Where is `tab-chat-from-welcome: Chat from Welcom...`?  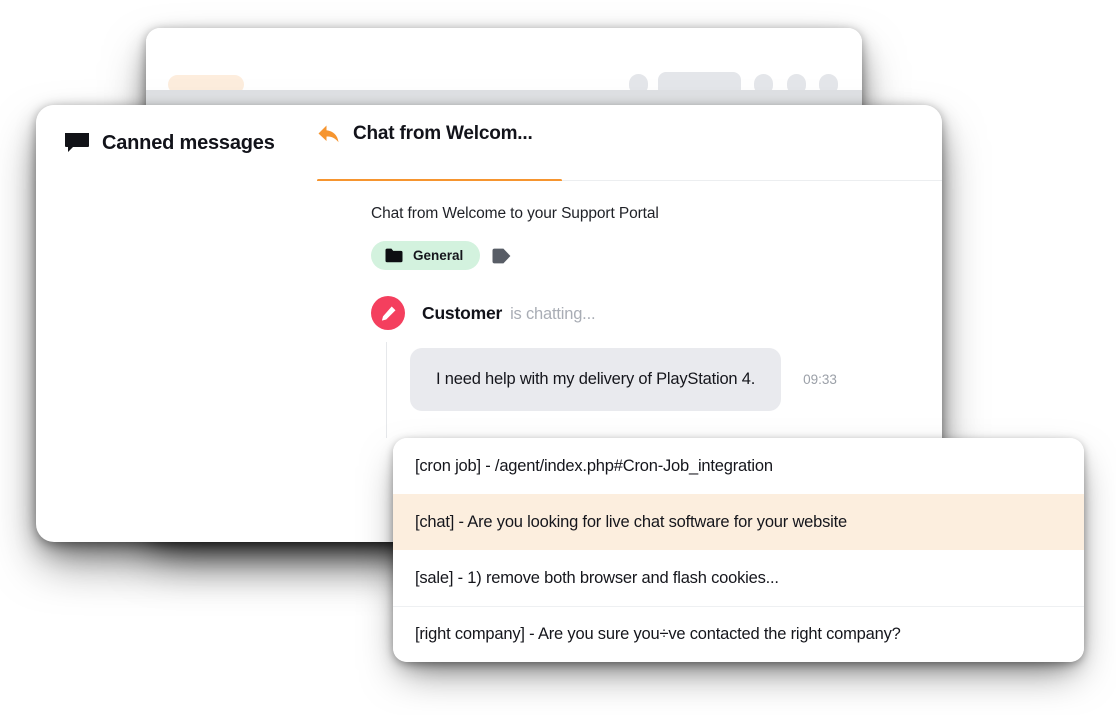
tab-chat-from-welcome: Chat from Welcom... is located at coordinates (439, 143).